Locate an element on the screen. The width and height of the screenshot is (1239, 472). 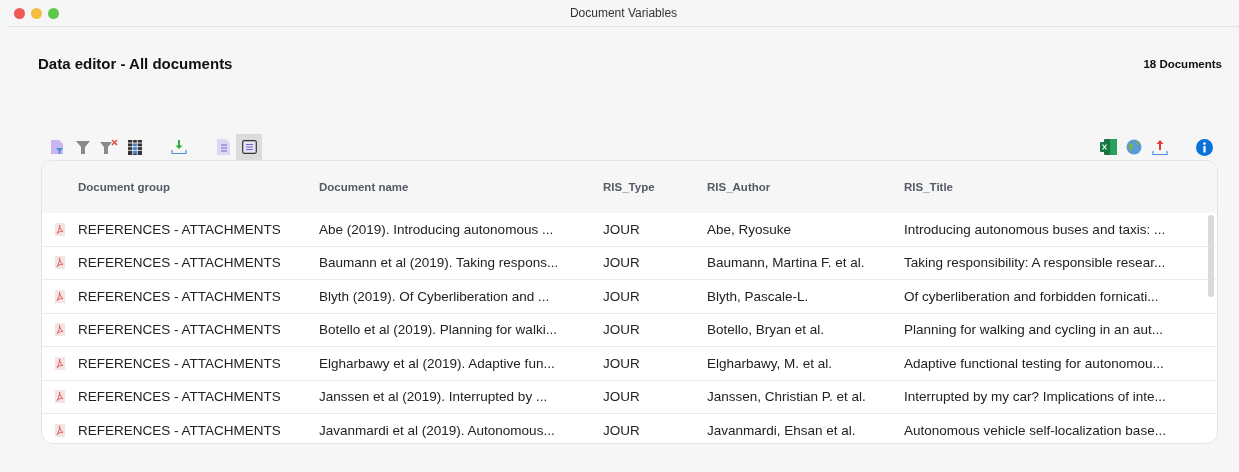
author-cell-text: Baumann, Martina F. et al. is located at coordinates (786, 263).